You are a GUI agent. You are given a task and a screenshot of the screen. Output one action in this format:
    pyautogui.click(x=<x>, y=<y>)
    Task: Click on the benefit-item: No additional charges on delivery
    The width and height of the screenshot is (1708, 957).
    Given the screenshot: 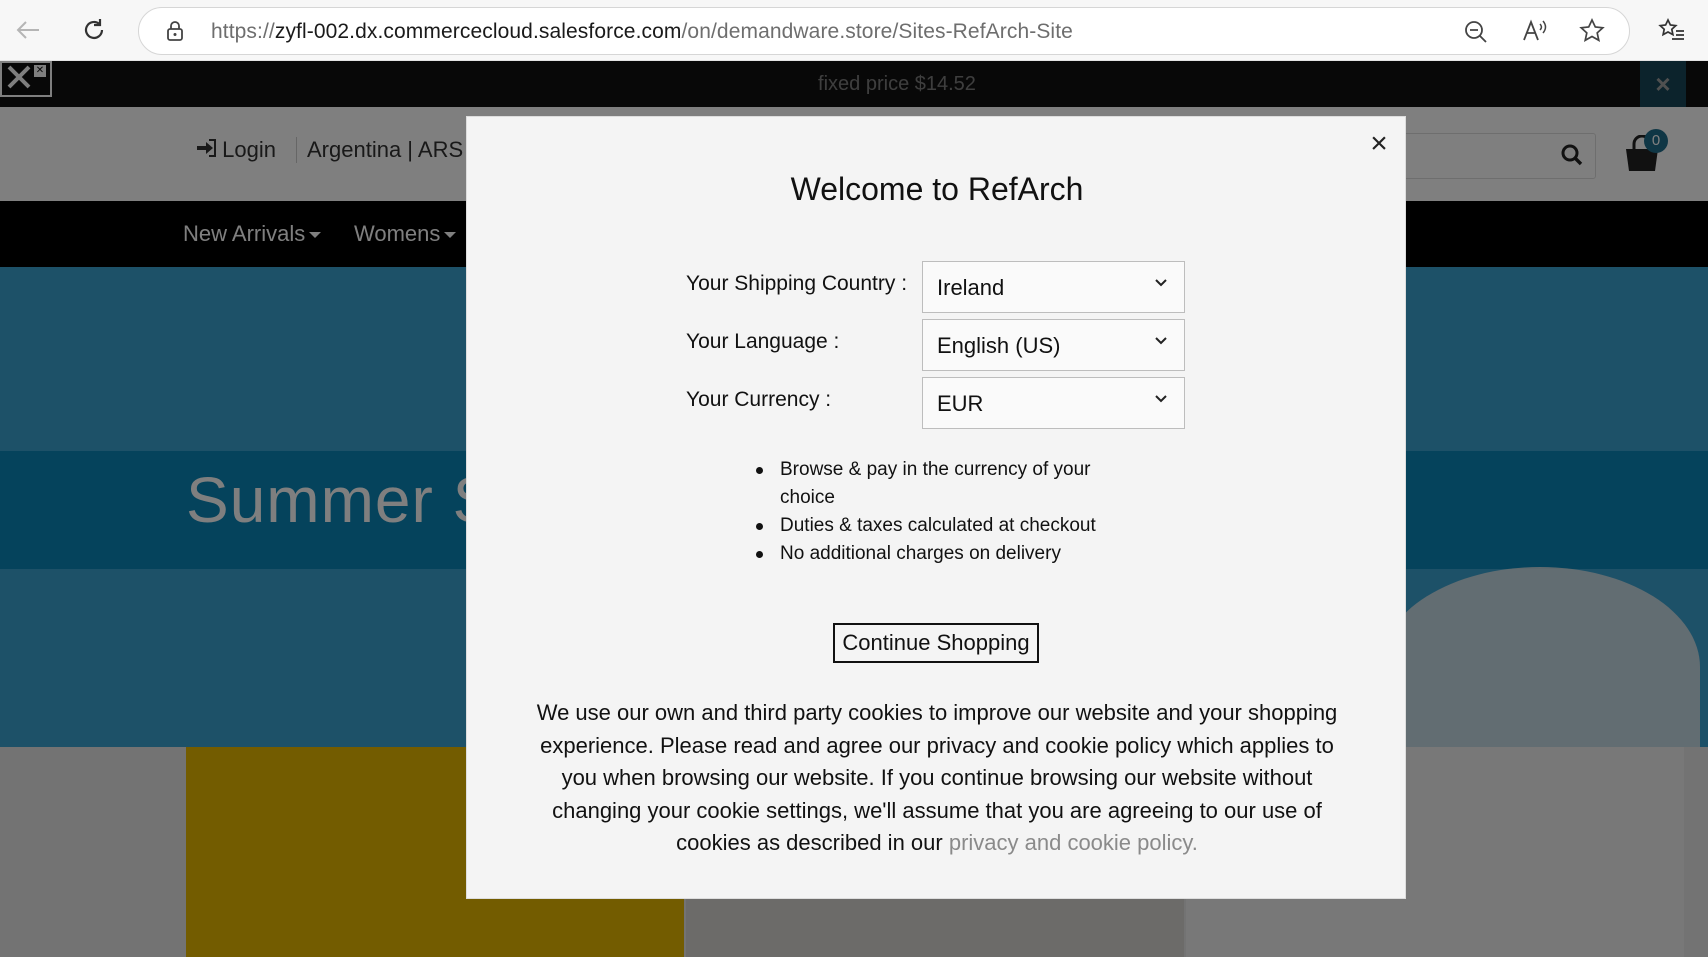 What is the action you would take?
    pyautogui.click(x=948, y=554)
    